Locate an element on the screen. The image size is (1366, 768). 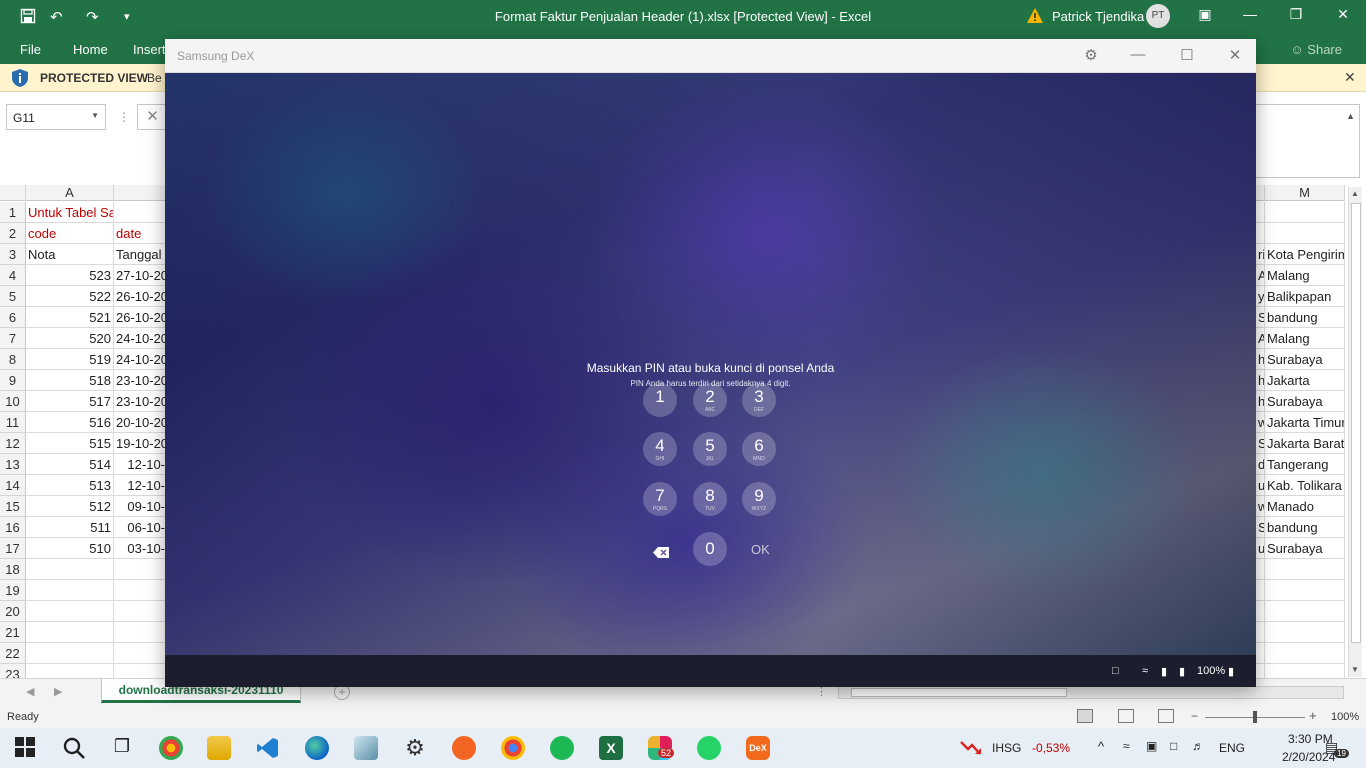
cell-a: Nota is located at coordinates (70, 254).